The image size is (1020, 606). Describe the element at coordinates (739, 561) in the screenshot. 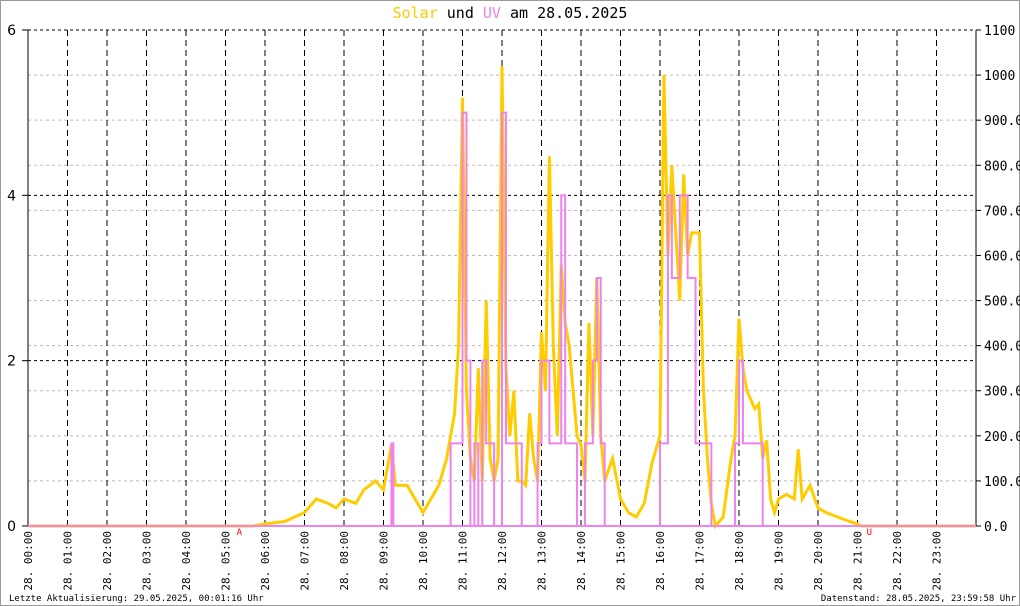

I see `x-tick-label: 28. 18:00` at that location.